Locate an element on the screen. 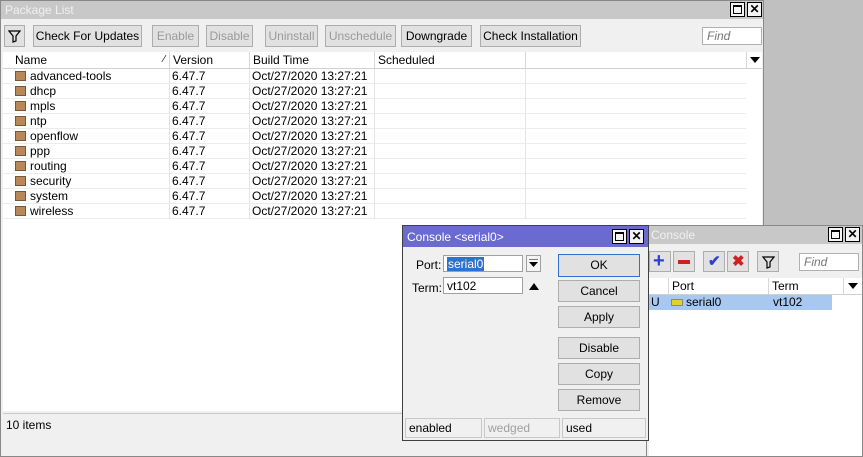  cancel-button: Cancel is located at coordinates (599, 291).